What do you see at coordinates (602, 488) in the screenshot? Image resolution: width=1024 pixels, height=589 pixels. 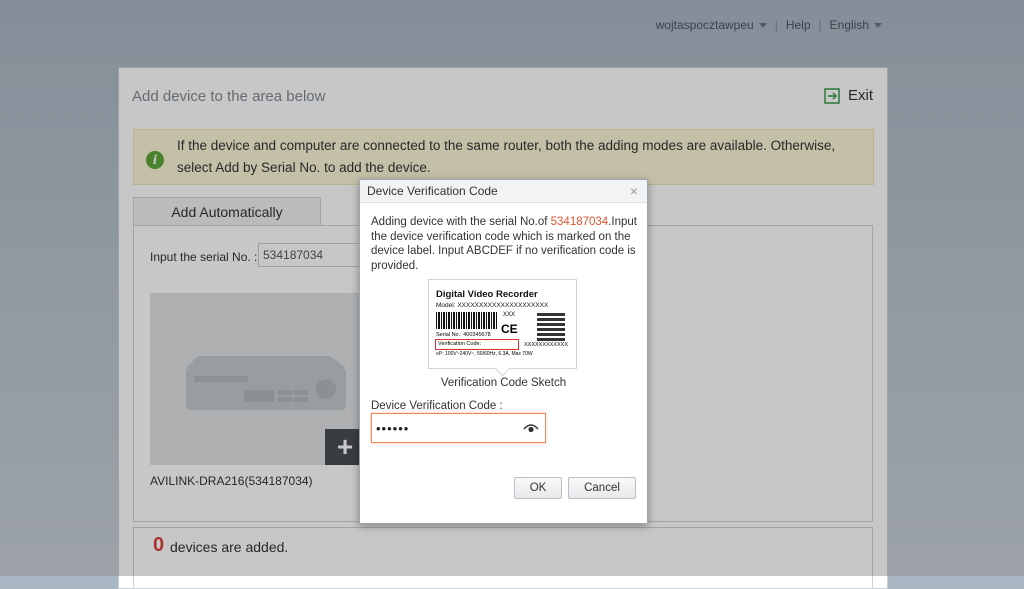 I see `cancel-button: Cancel` at bounding box center [602, 488].